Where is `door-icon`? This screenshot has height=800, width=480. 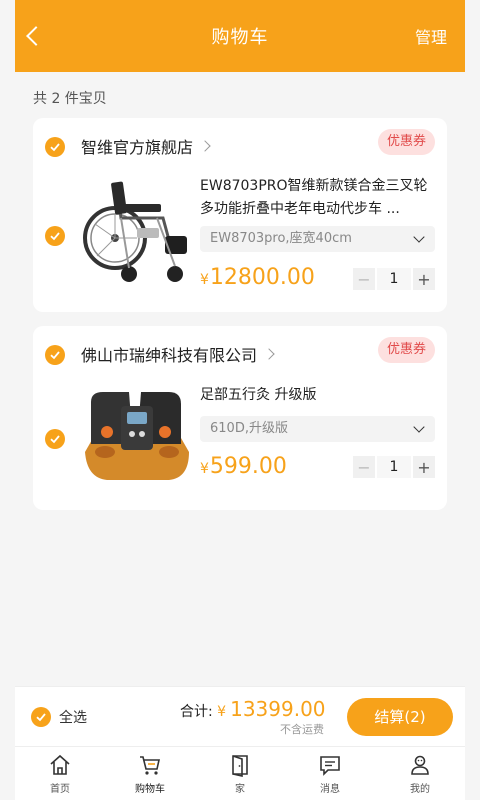 door-icon is located at coordinates (240, 765).